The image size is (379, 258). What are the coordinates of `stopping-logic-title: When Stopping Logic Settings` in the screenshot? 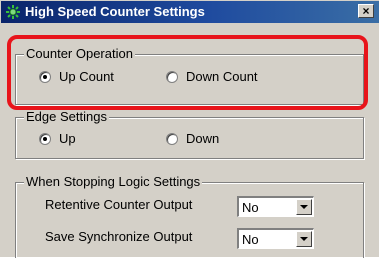 It's located at (113, 181).